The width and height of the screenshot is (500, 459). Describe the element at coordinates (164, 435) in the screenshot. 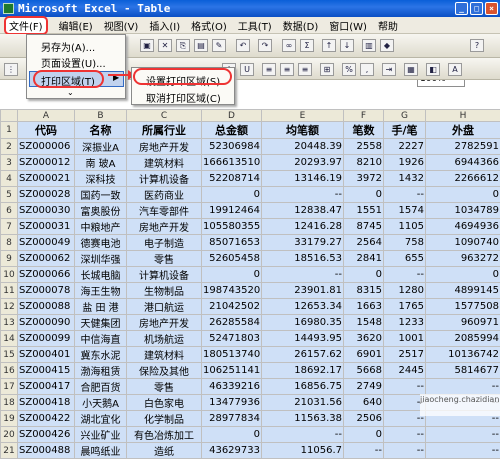

I see `cell: 有色冶炼加工` at that location.